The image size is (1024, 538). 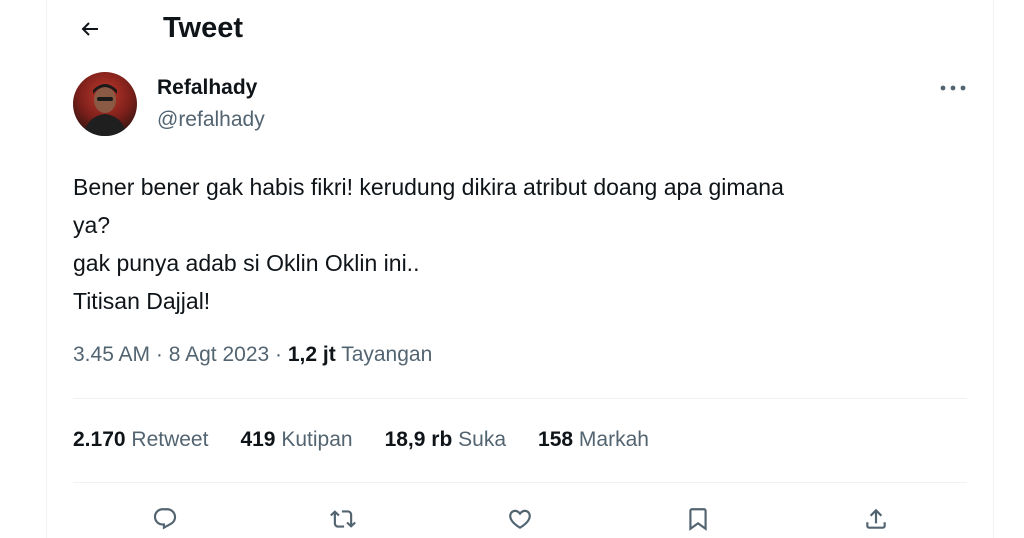 I want to click on more-horizontal-icon, so click(x=953, y=88).